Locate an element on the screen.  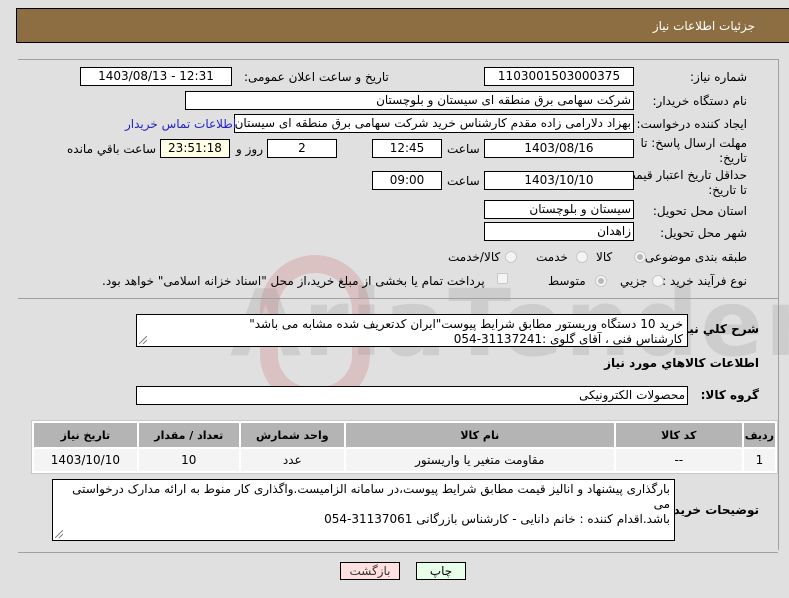
announce-datetime-label: تاریخ و ساعت اعلان عمومی: is located at coordinates (316, 77).